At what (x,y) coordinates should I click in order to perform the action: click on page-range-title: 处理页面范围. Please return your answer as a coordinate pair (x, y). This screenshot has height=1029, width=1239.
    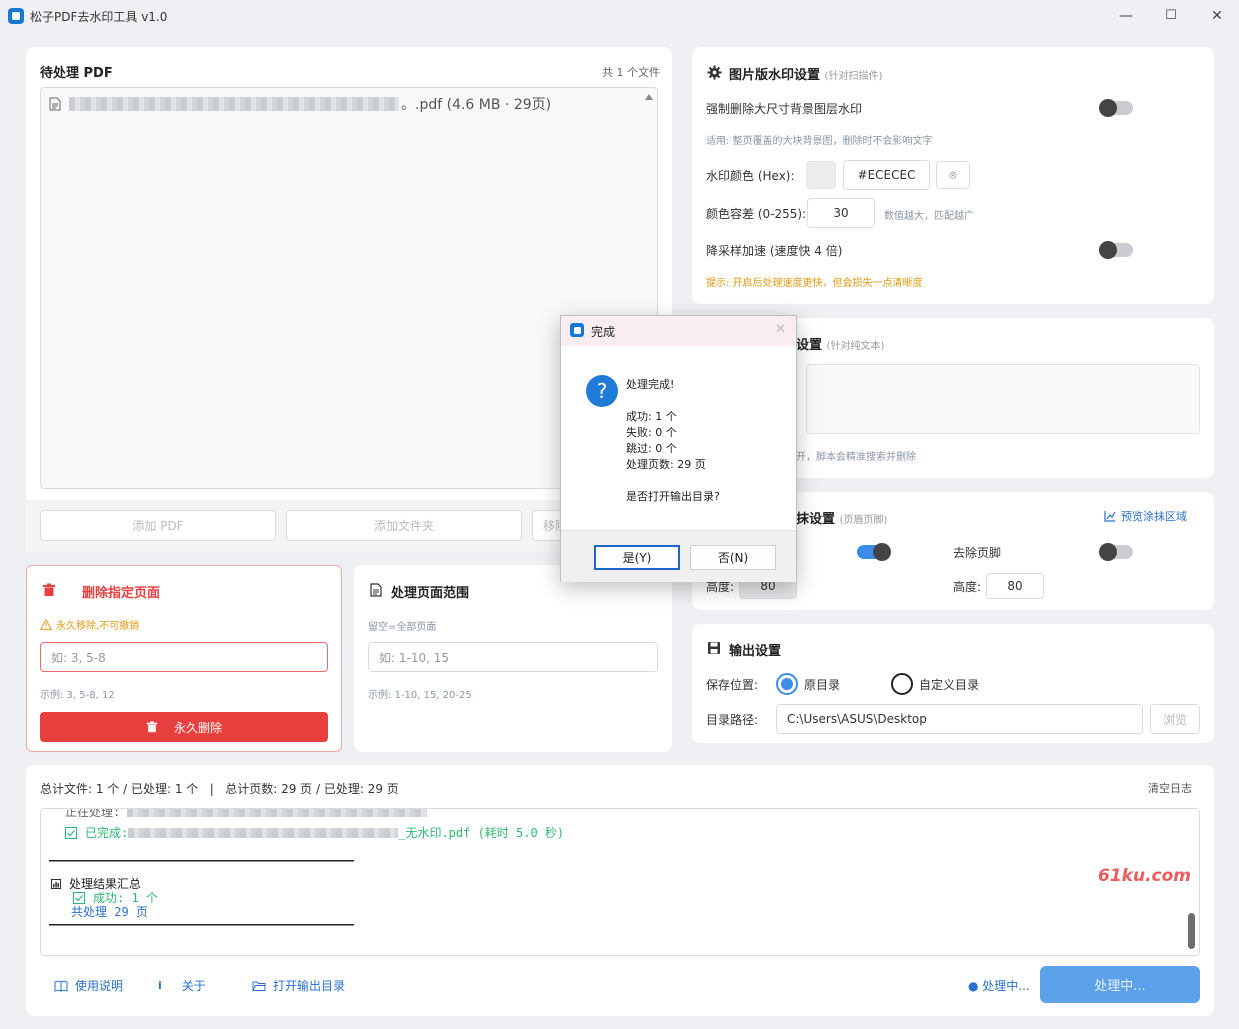
    Looking at the image, I should click on (430, 593).